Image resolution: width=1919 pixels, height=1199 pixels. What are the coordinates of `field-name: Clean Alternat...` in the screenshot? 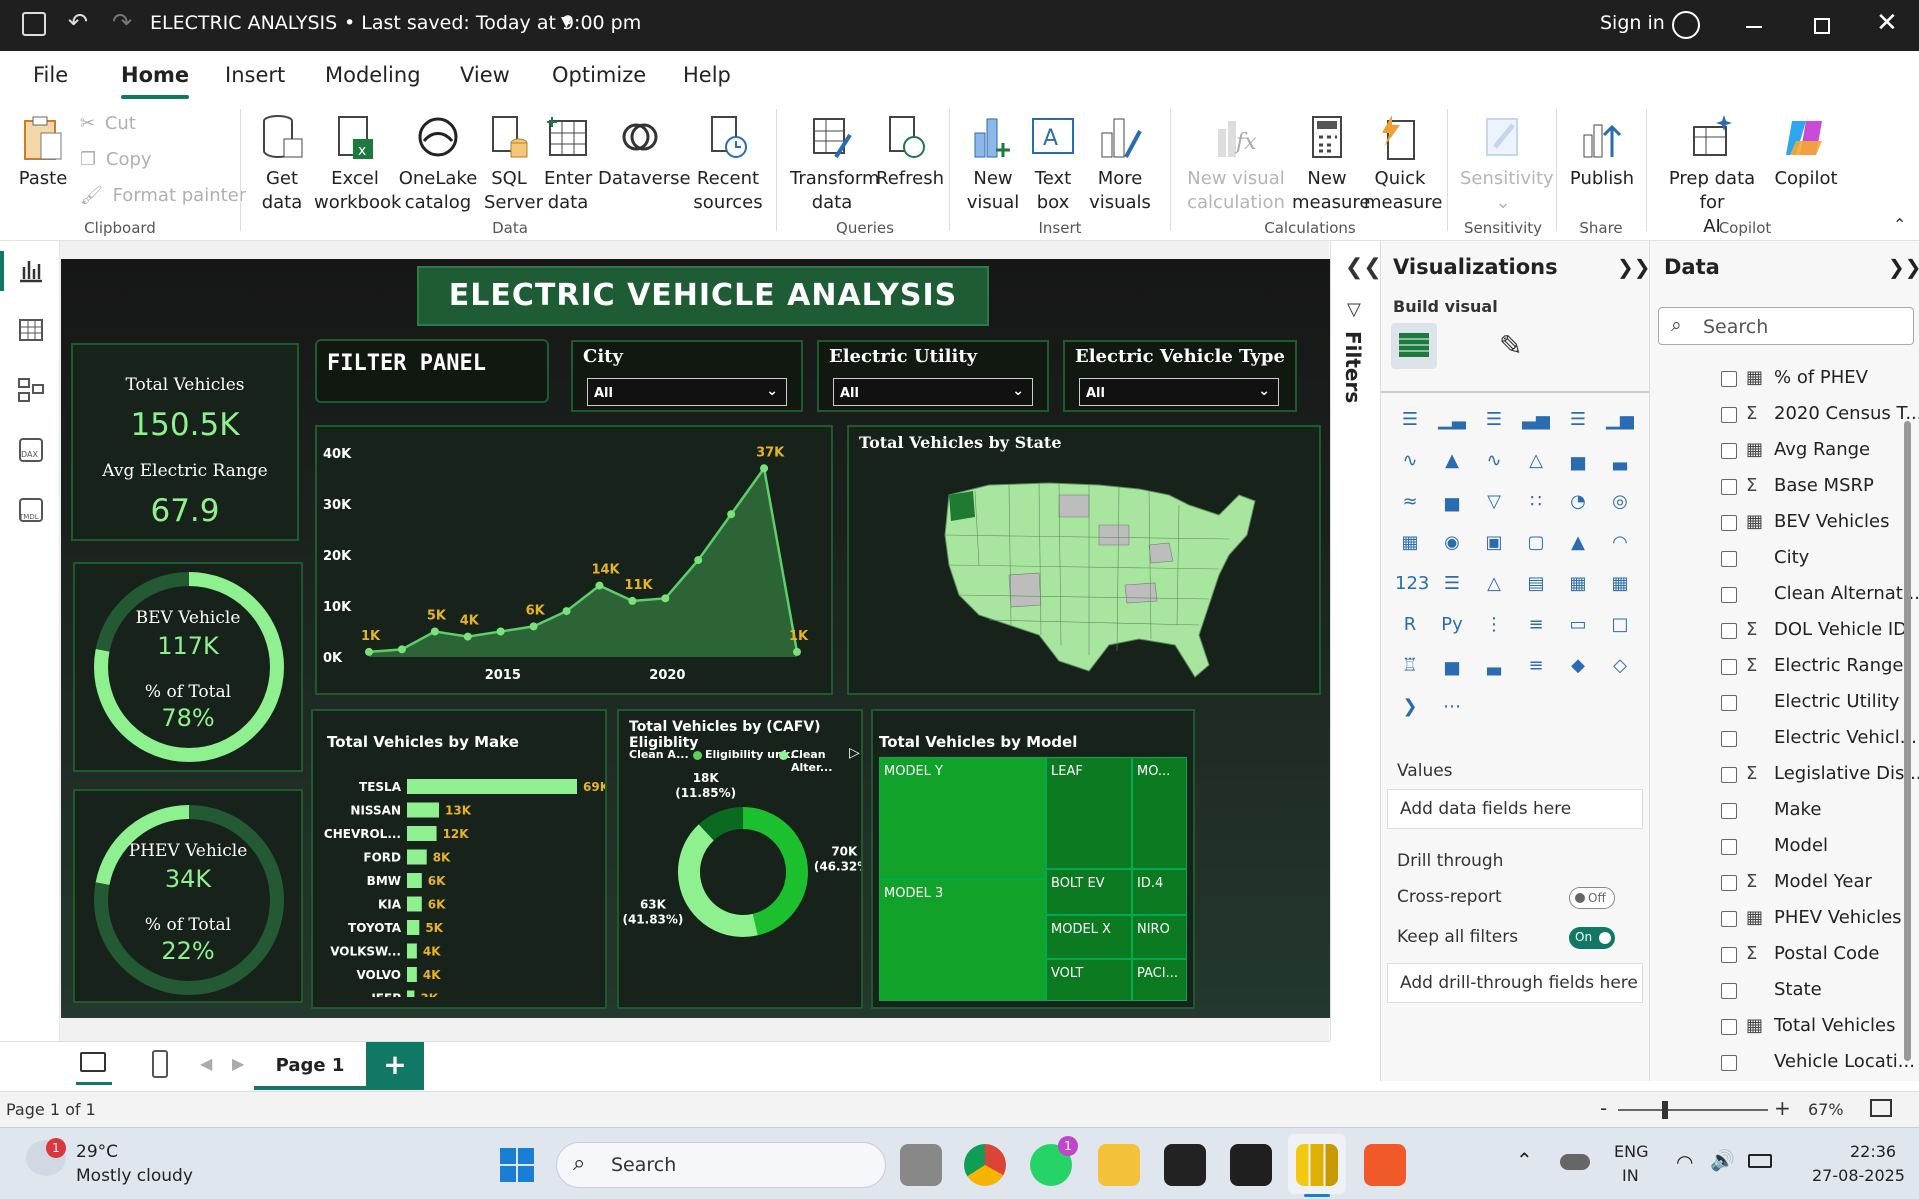 It's located at (1846, 593).